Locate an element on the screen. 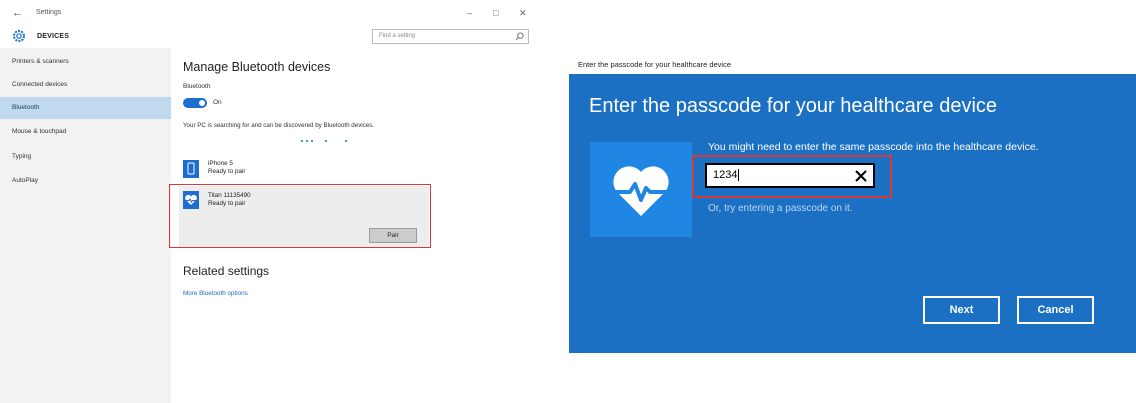 This screenshot has height=403, width=1136. heart-icon is located at coordinates (641, 191).